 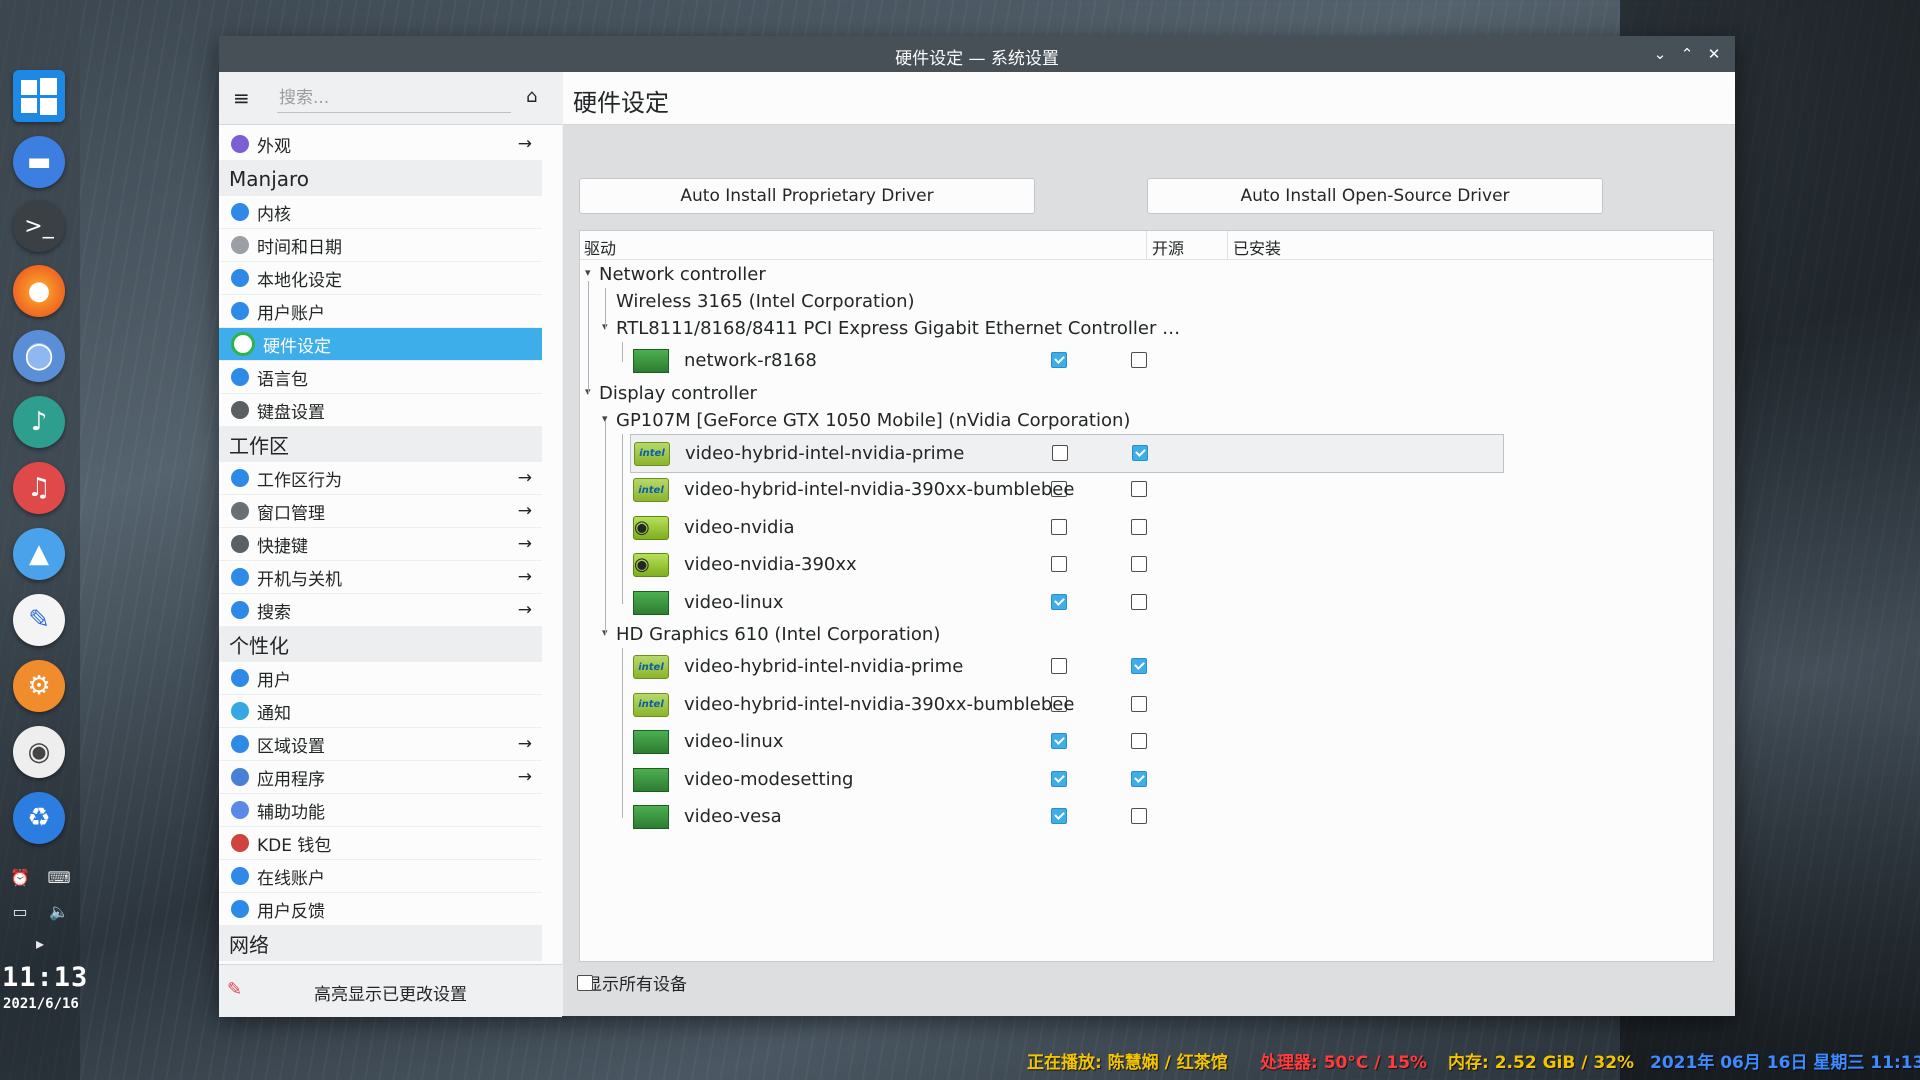 I want to click on volume-icon: 🔈, so click(x=59, y=911).